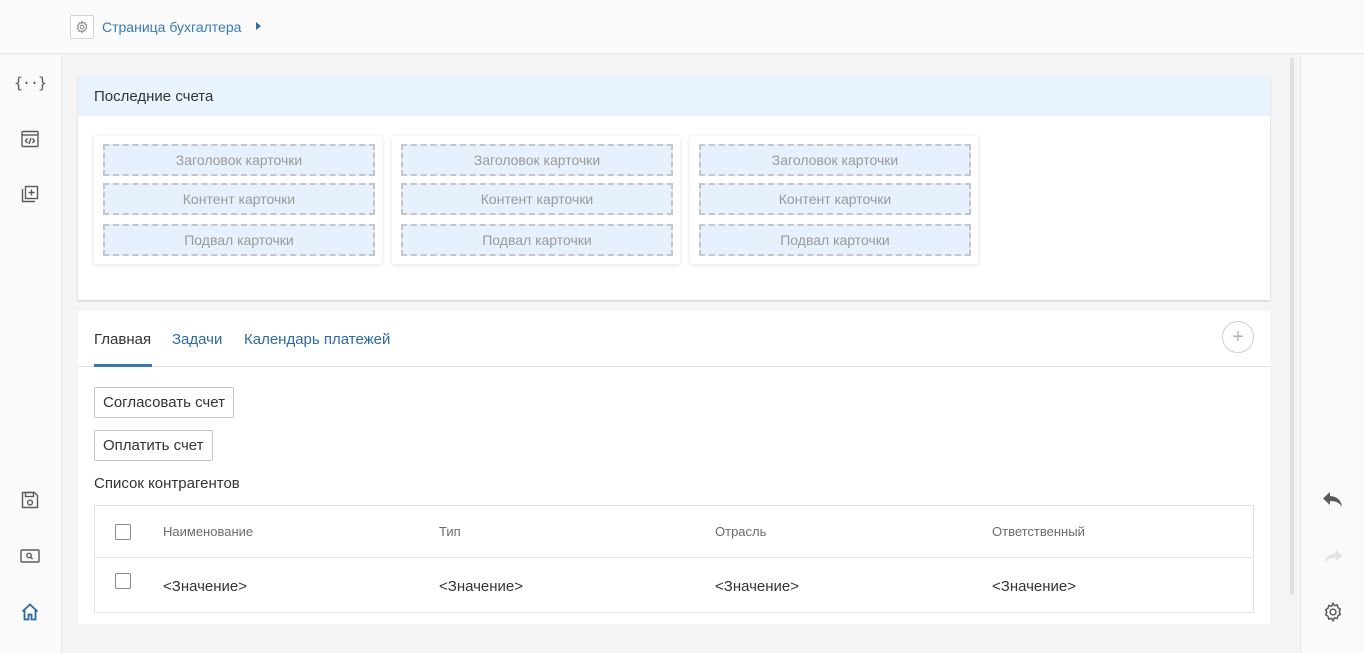 The image size is (1364, 653). I want to click on home-icon, so click(30, 612).